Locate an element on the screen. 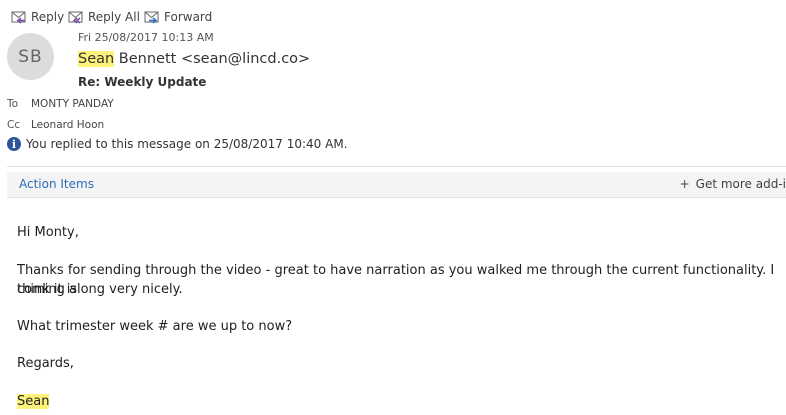 Image resolution: width=786 pixels, height=415 pixels. forward-icon is located at coordinates (151, 17).